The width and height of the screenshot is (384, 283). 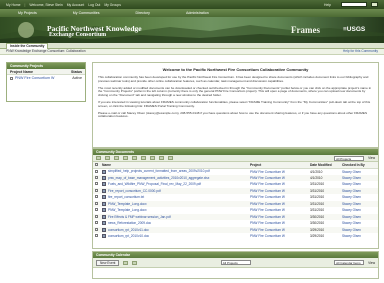 What do you see at coordinates (374, 4) in the screenshot?
I see `go-button: Go` at bounding box center [374, 4].